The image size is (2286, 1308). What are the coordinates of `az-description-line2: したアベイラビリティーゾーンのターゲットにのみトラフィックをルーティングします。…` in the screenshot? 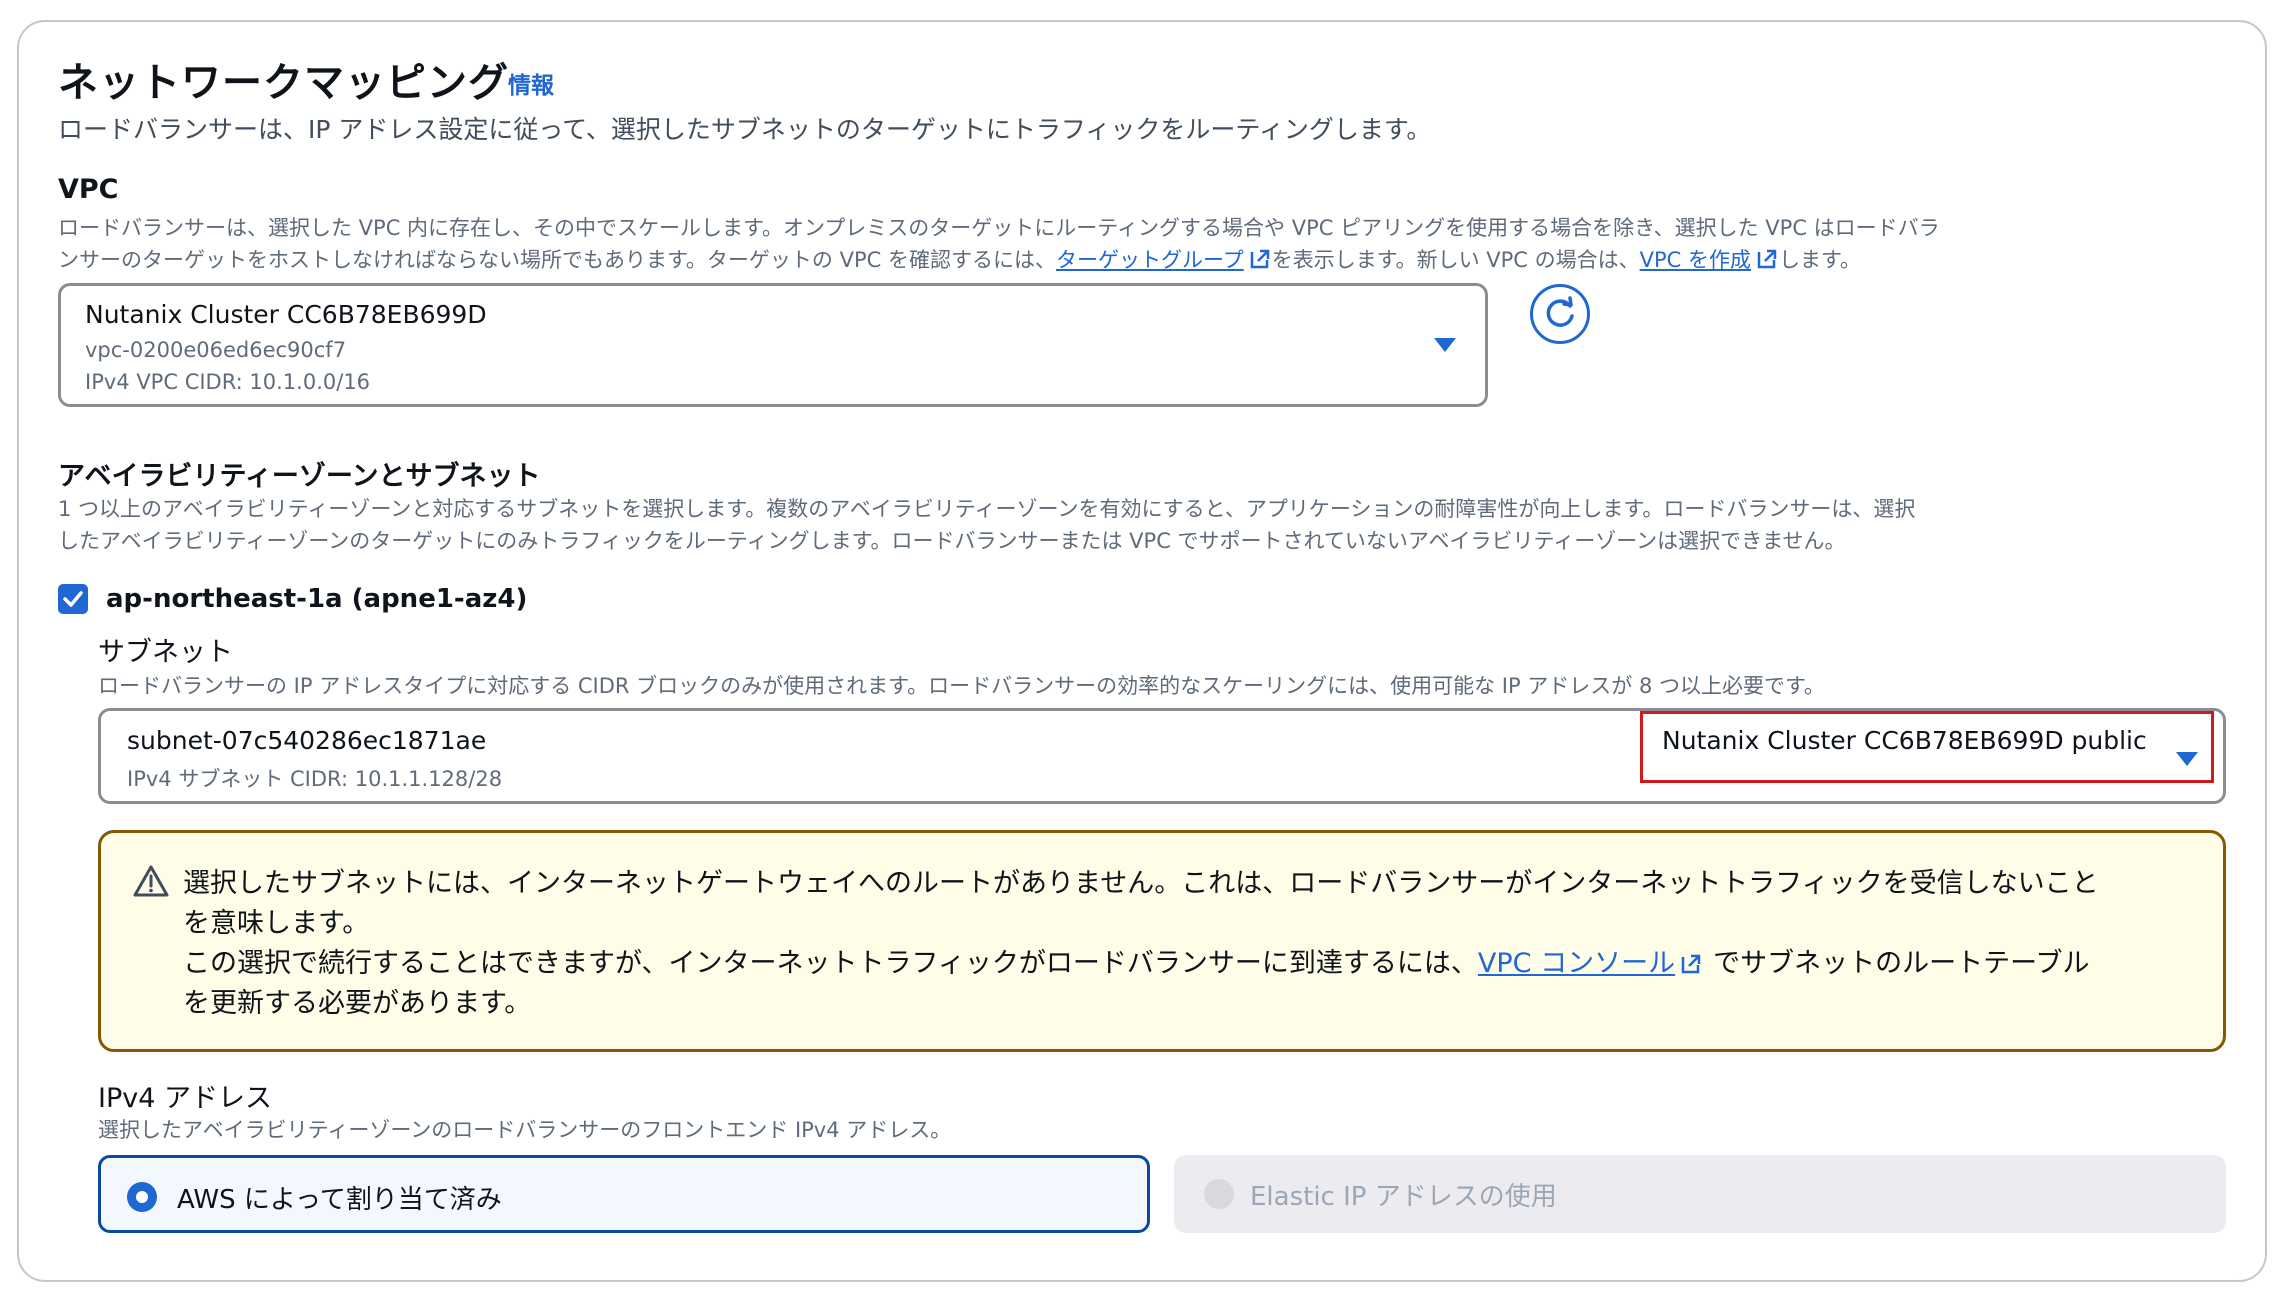 It's located at (952, 541).